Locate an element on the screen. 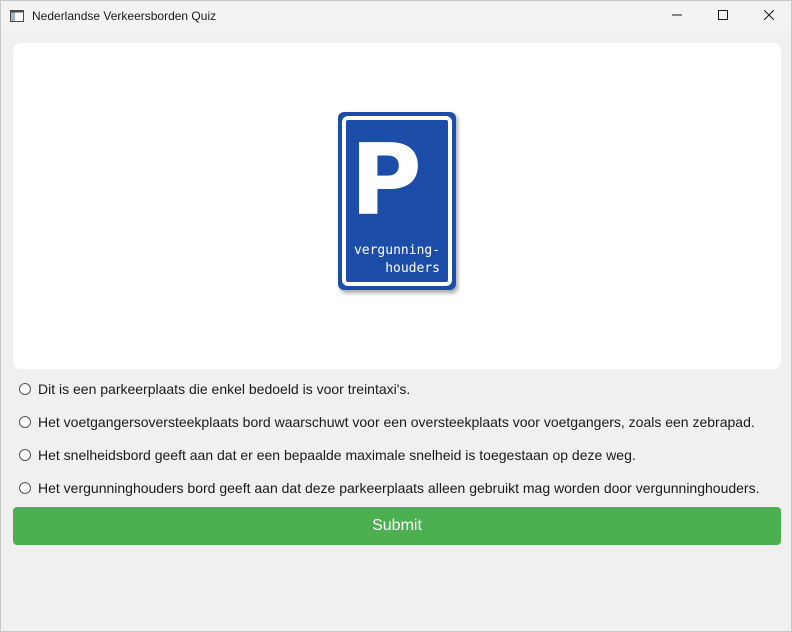 Image resolution: width=792 pixels, height=632 pixels. window-title: Nederlandse Verkeersborden Quiz is located at coordinates (124, 16).